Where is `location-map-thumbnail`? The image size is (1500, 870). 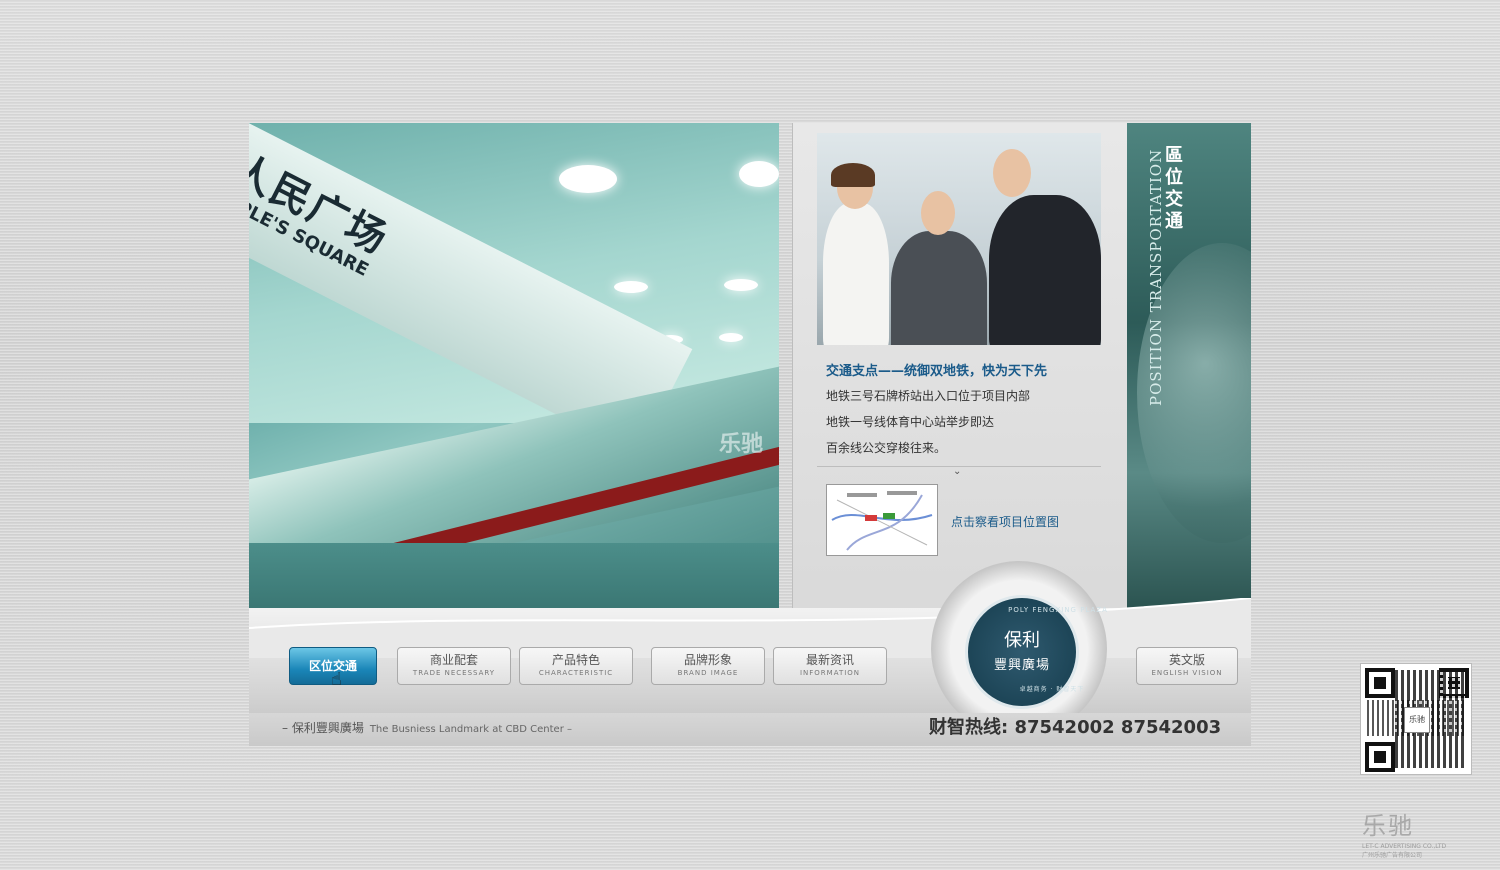 location-map-thumbnail is located at coordinates (882, 520).